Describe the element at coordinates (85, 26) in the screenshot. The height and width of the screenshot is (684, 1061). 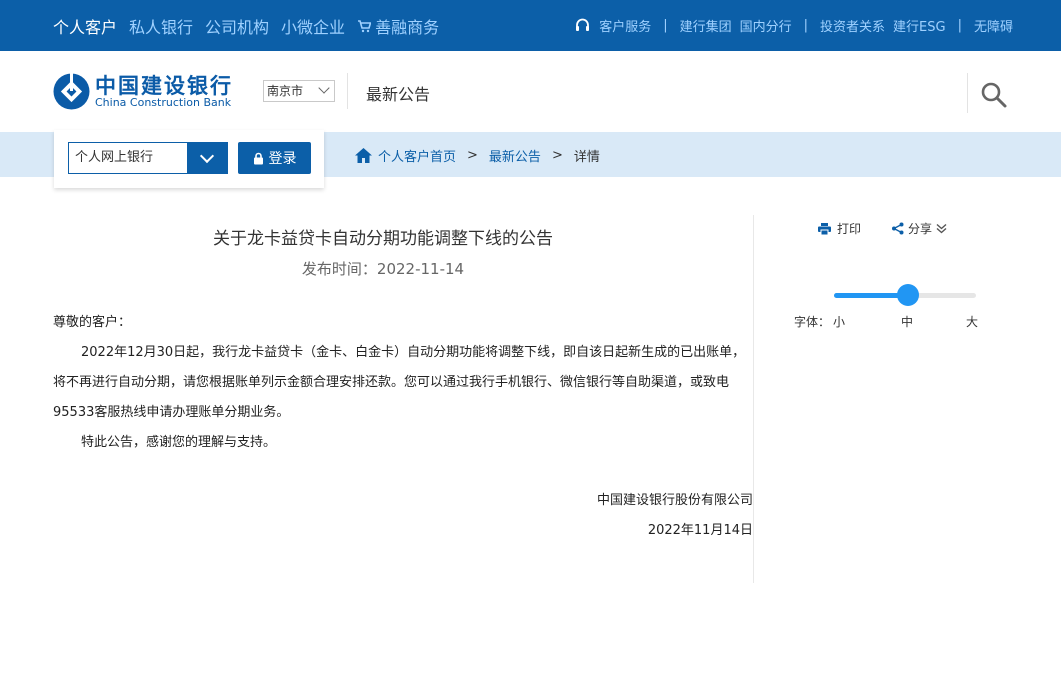
I see `nav-personal: 个人客户` at that location.